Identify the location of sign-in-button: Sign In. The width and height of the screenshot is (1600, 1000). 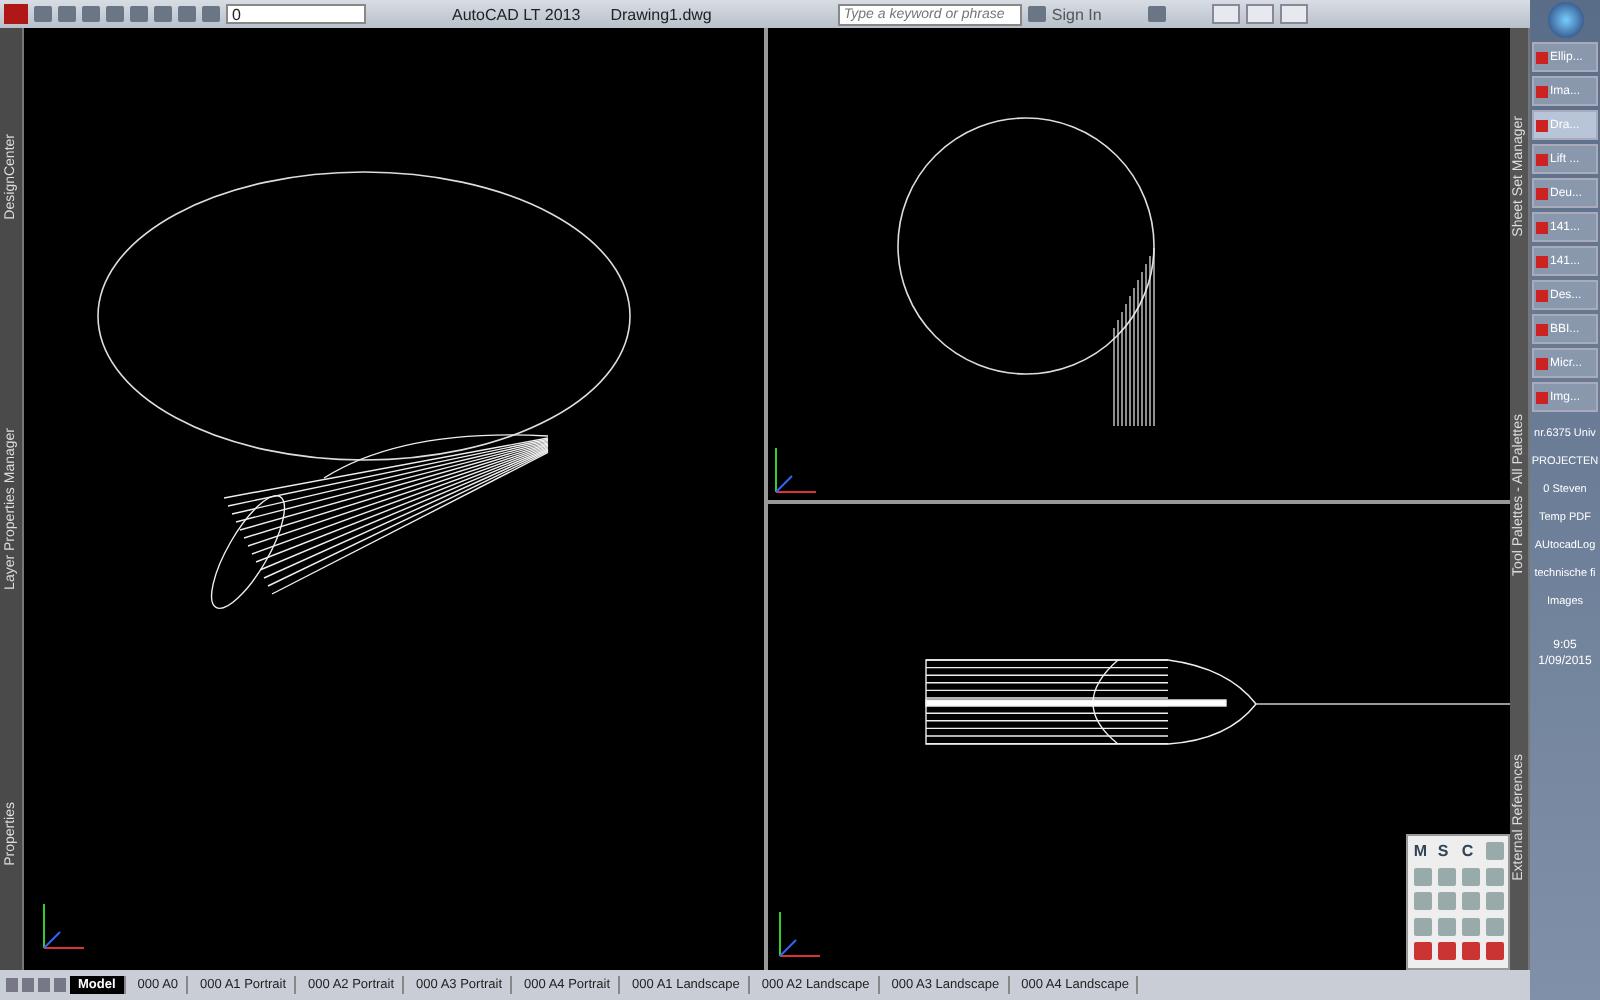
(1076, 14).